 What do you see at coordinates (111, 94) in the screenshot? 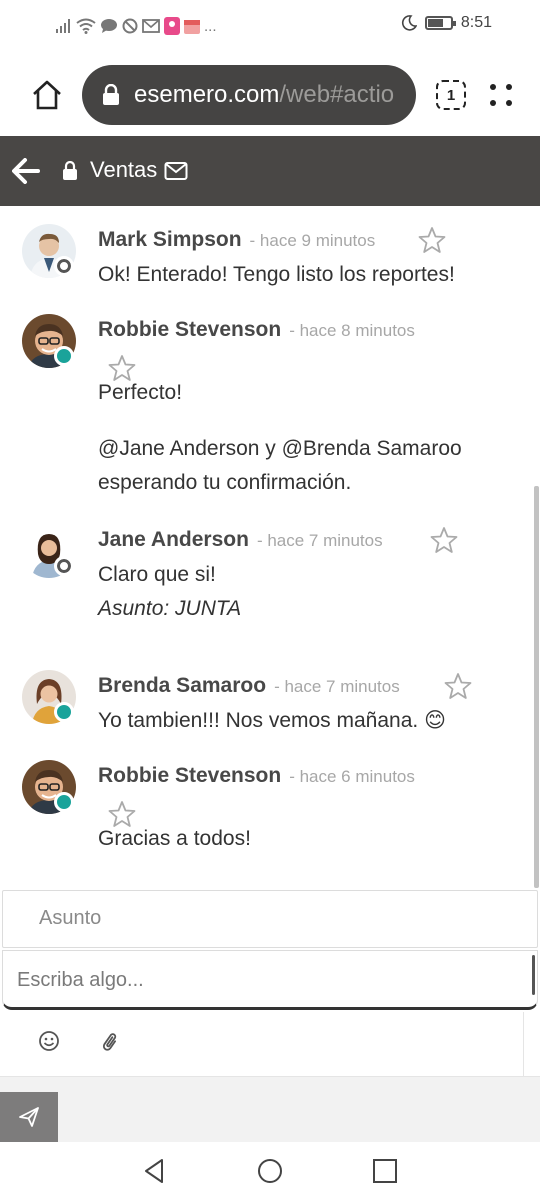
I see `lock-icon` at bounding box center [111, 94].